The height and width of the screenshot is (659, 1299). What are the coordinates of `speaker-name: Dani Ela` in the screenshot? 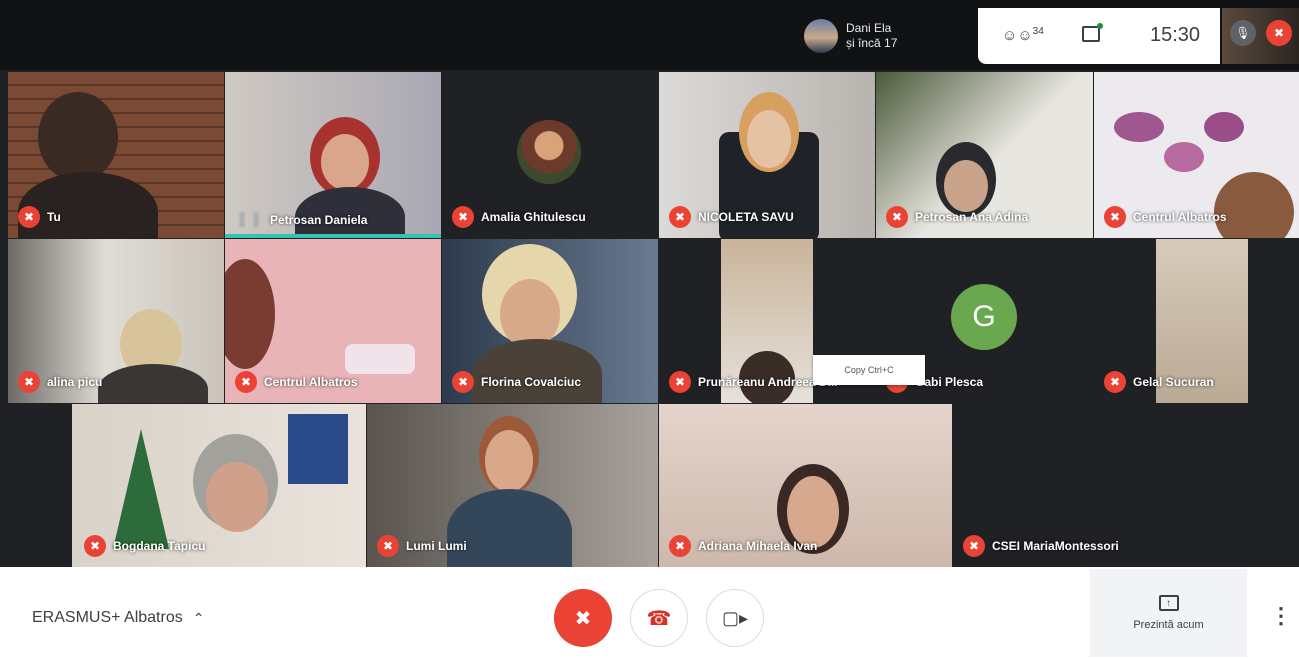 It's located at (869, 28).